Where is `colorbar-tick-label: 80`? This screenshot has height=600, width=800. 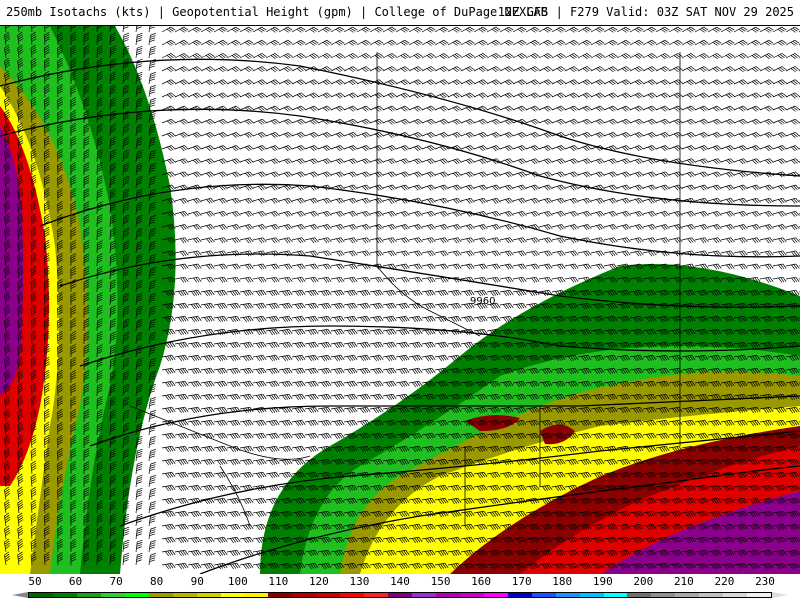
colorbar-tick-label: 80 is located at coordinates (157, 581).